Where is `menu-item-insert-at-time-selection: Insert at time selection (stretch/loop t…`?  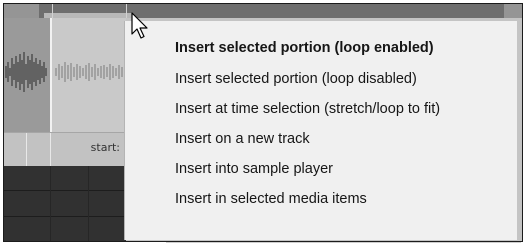 menu-item-insert-at-time-selection: Insert at time selection (stretch/loop t… is located at coordinates (307, 109).